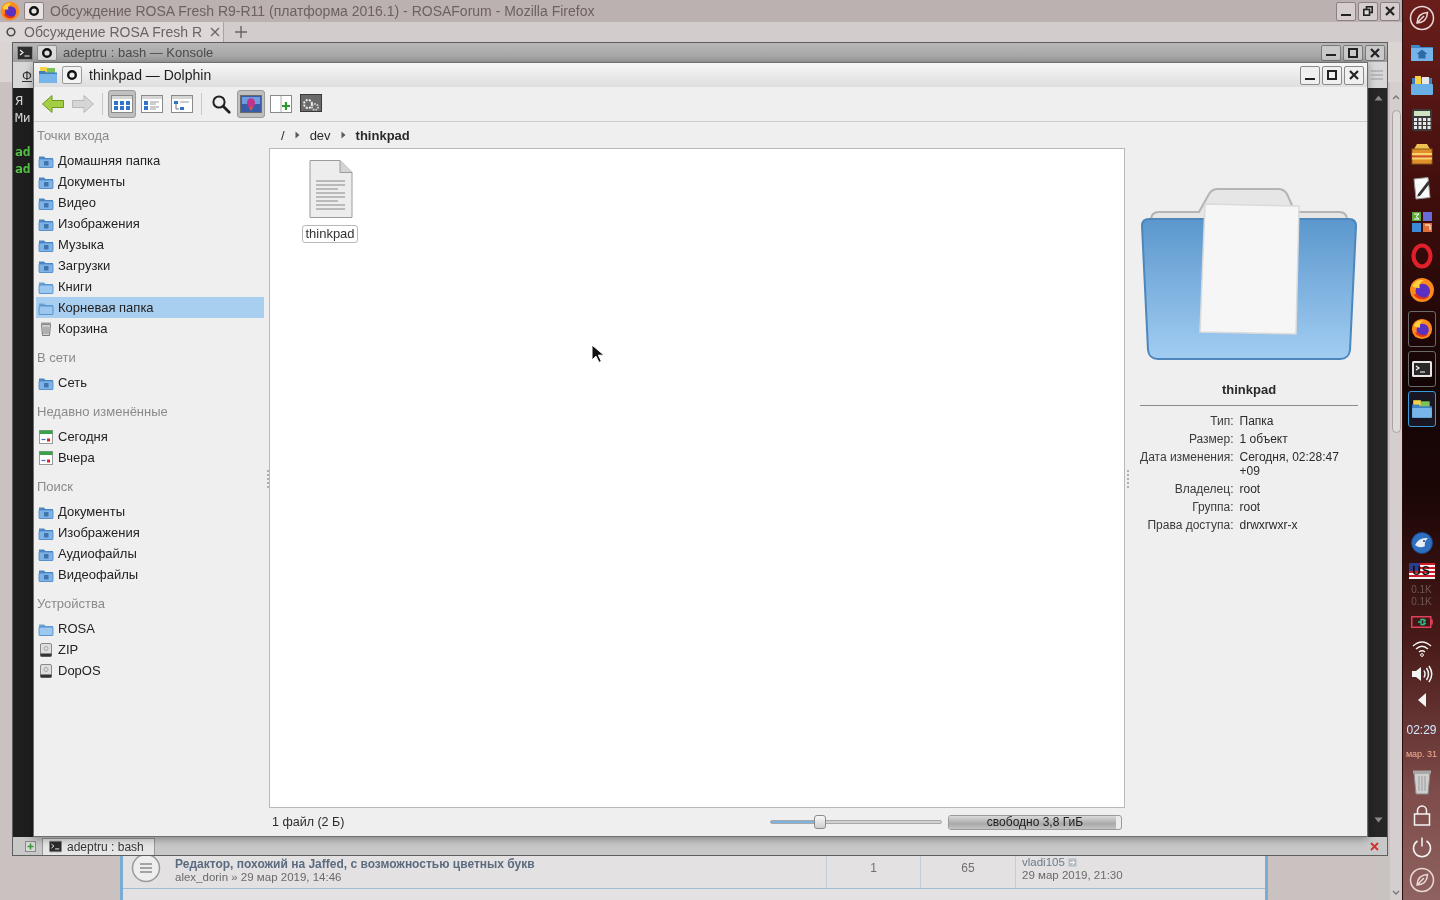 This screenshot has height=900, width=1440. What do you see at coordinates (152, 104) in the screenshot?
I see `list-view-icon` at bounding box center [152, 104].